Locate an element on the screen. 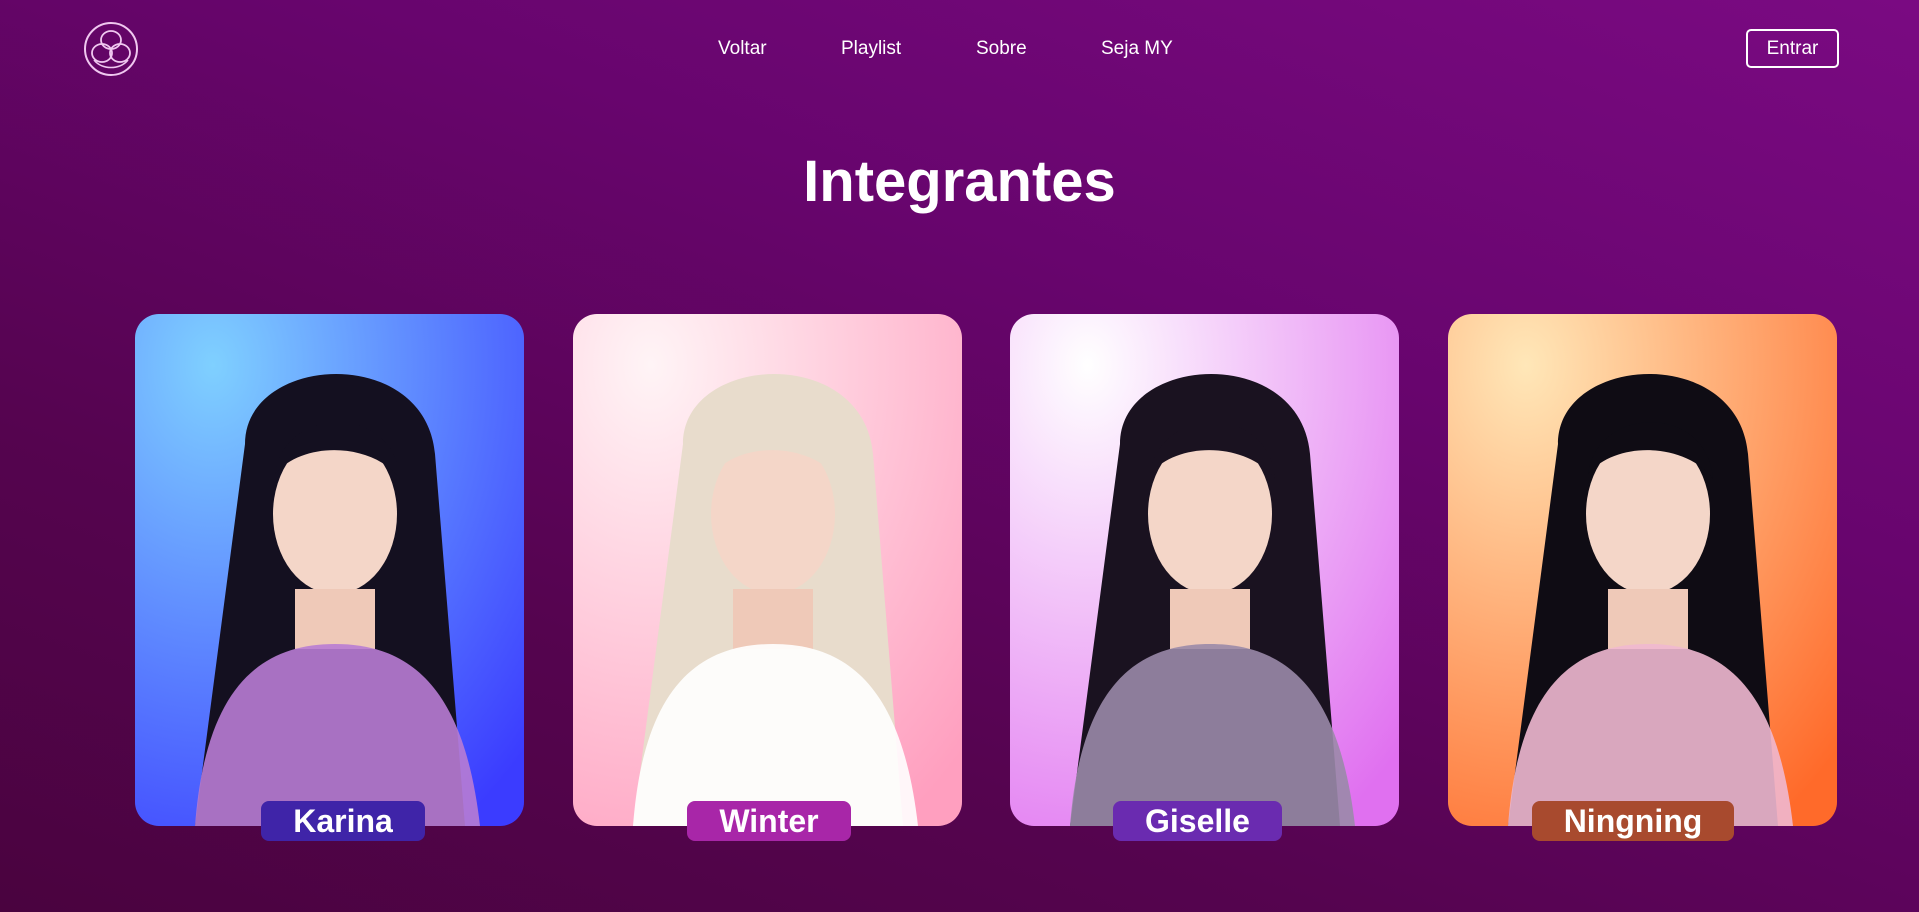 Image resolution: width=1919 pixels, height=912 pixels. member-name-badge: Ningning is located at coordinates (1633, 821).